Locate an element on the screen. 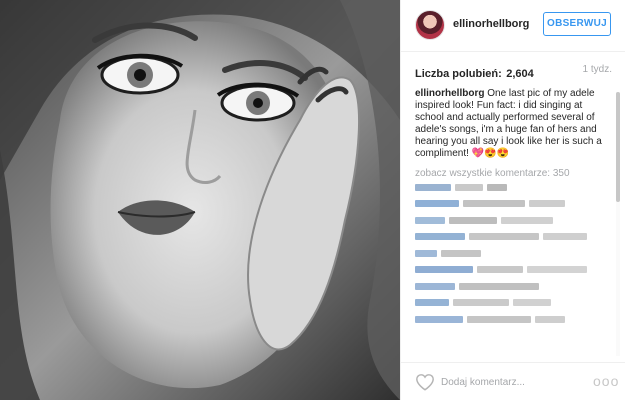 The width and height of the screenshot is (625, 400). post-footer: ooo is located at coordinates (513, 381).